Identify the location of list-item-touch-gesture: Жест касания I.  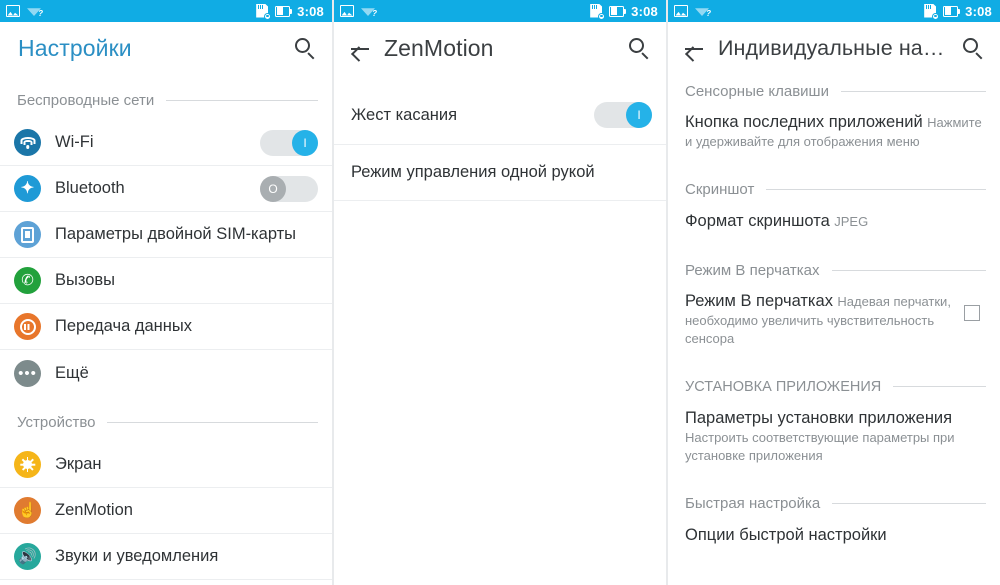
(500, 115).